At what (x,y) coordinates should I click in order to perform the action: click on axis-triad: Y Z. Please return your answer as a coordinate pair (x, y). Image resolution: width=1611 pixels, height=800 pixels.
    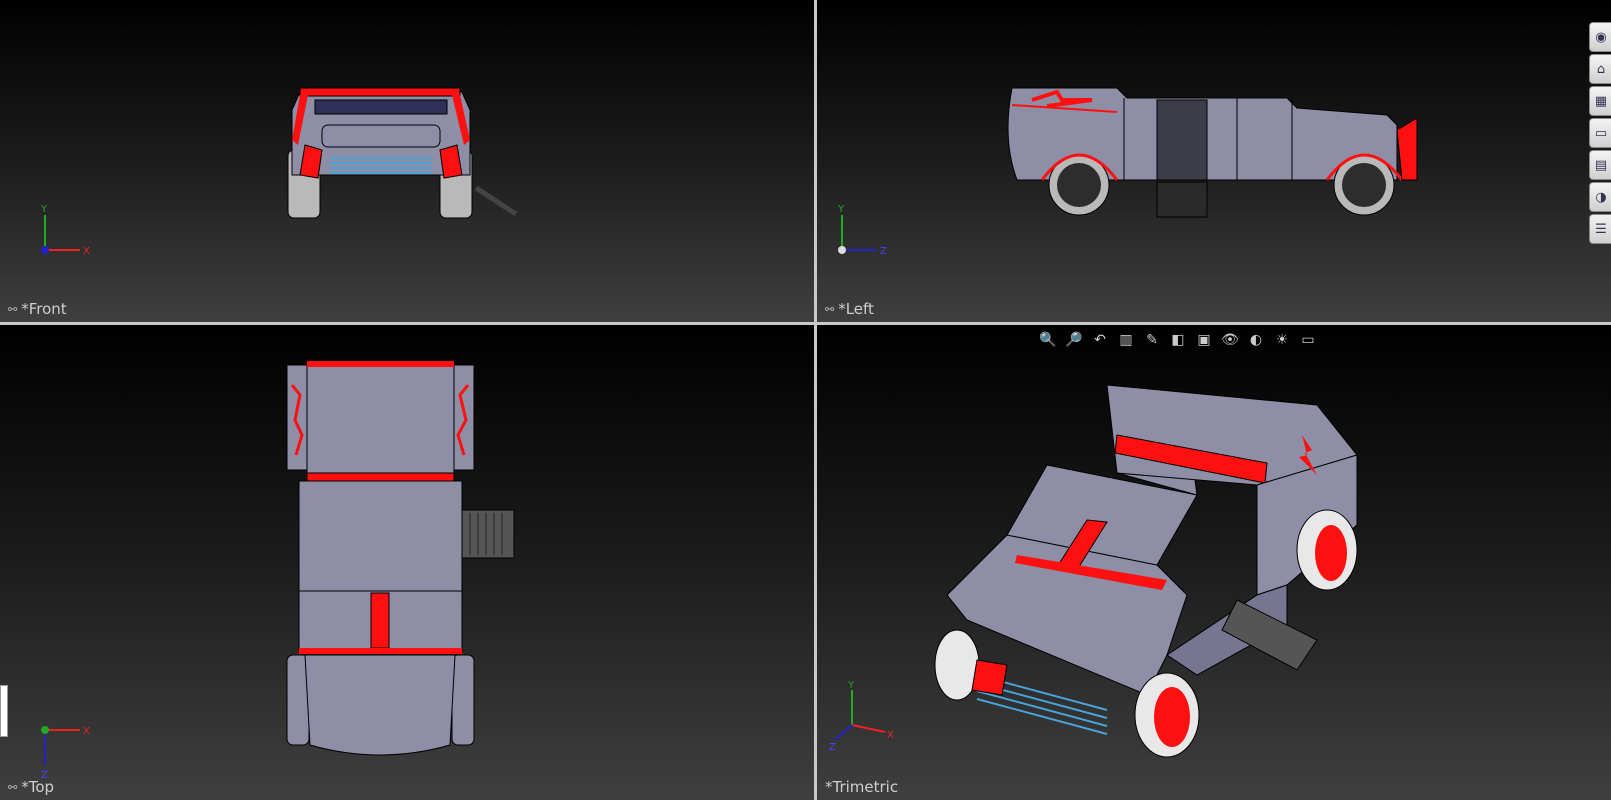
    Looking at the image, I should click on (862, 230).